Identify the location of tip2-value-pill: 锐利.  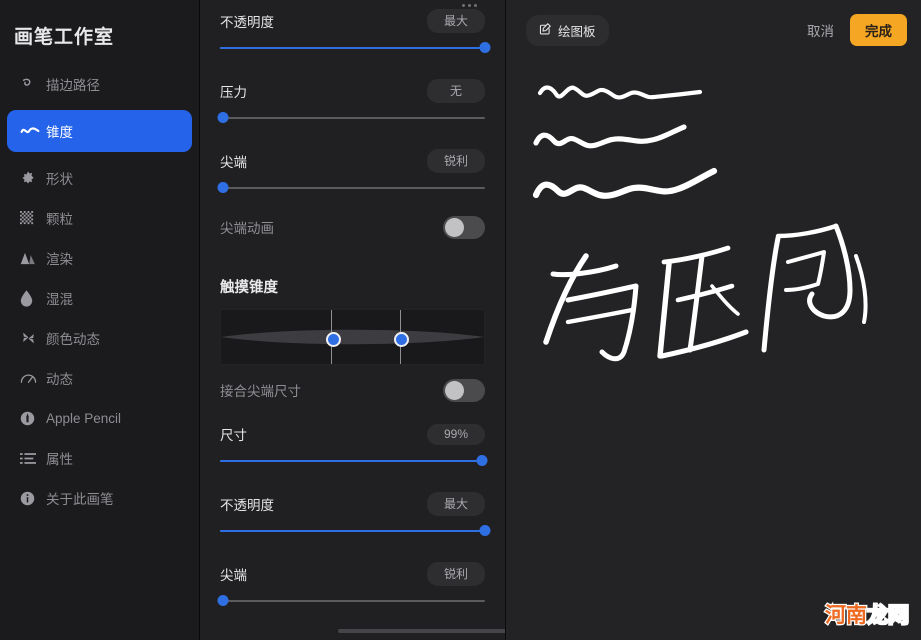
(456, 574).